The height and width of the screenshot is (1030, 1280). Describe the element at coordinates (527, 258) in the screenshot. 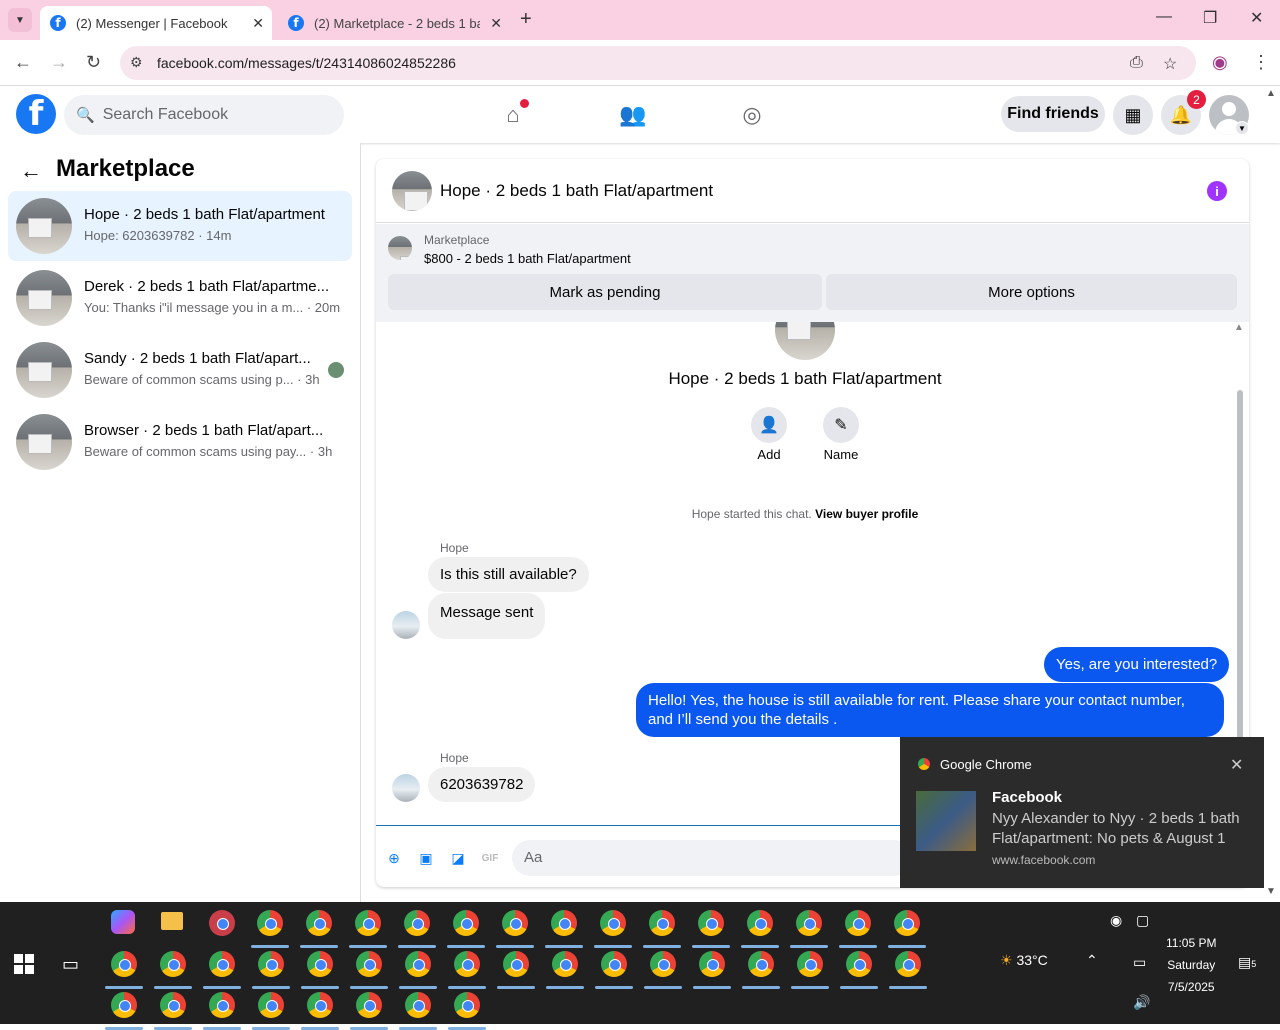

I see `listing-price: $800 - 2 beds 1 bath Flat/apartment` at that location.